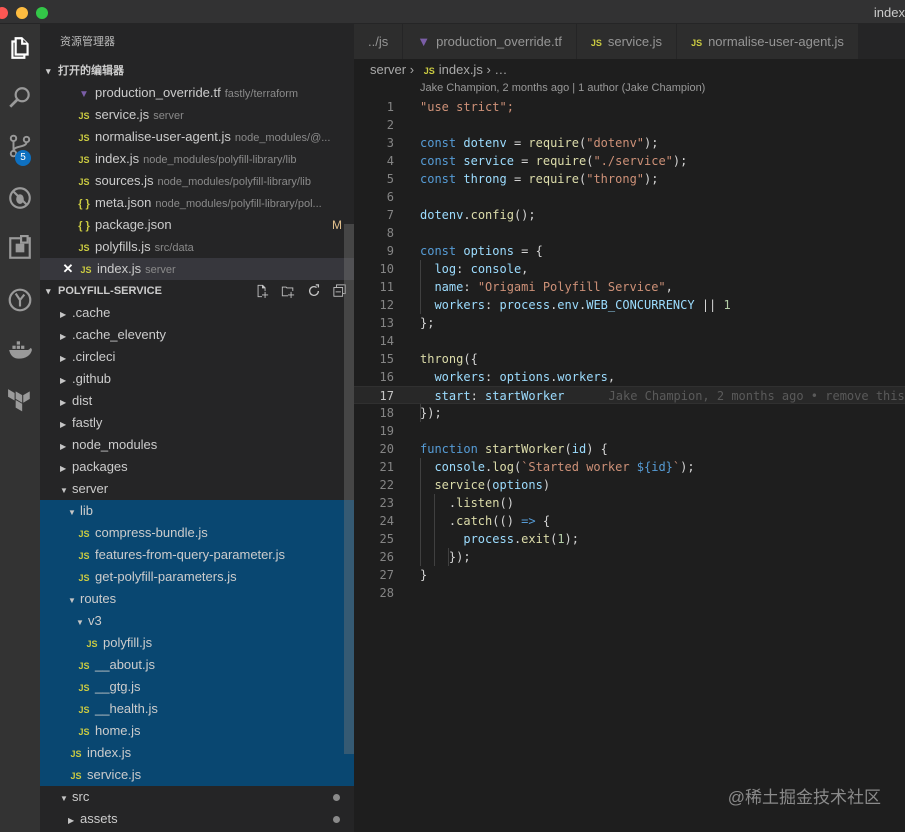 The image size is (905, 832). Describe the element at coordinates (629, 485) in the screenshot. I see `code-line: 22 service(options)` at that location.